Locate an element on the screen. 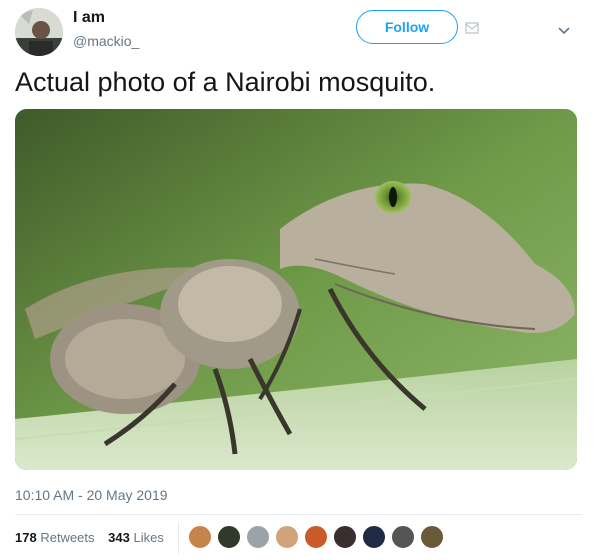 Image resolution: width=597 pixels, height=560 pixels. retweets-count: 178 is located at coordinates (26, 537).